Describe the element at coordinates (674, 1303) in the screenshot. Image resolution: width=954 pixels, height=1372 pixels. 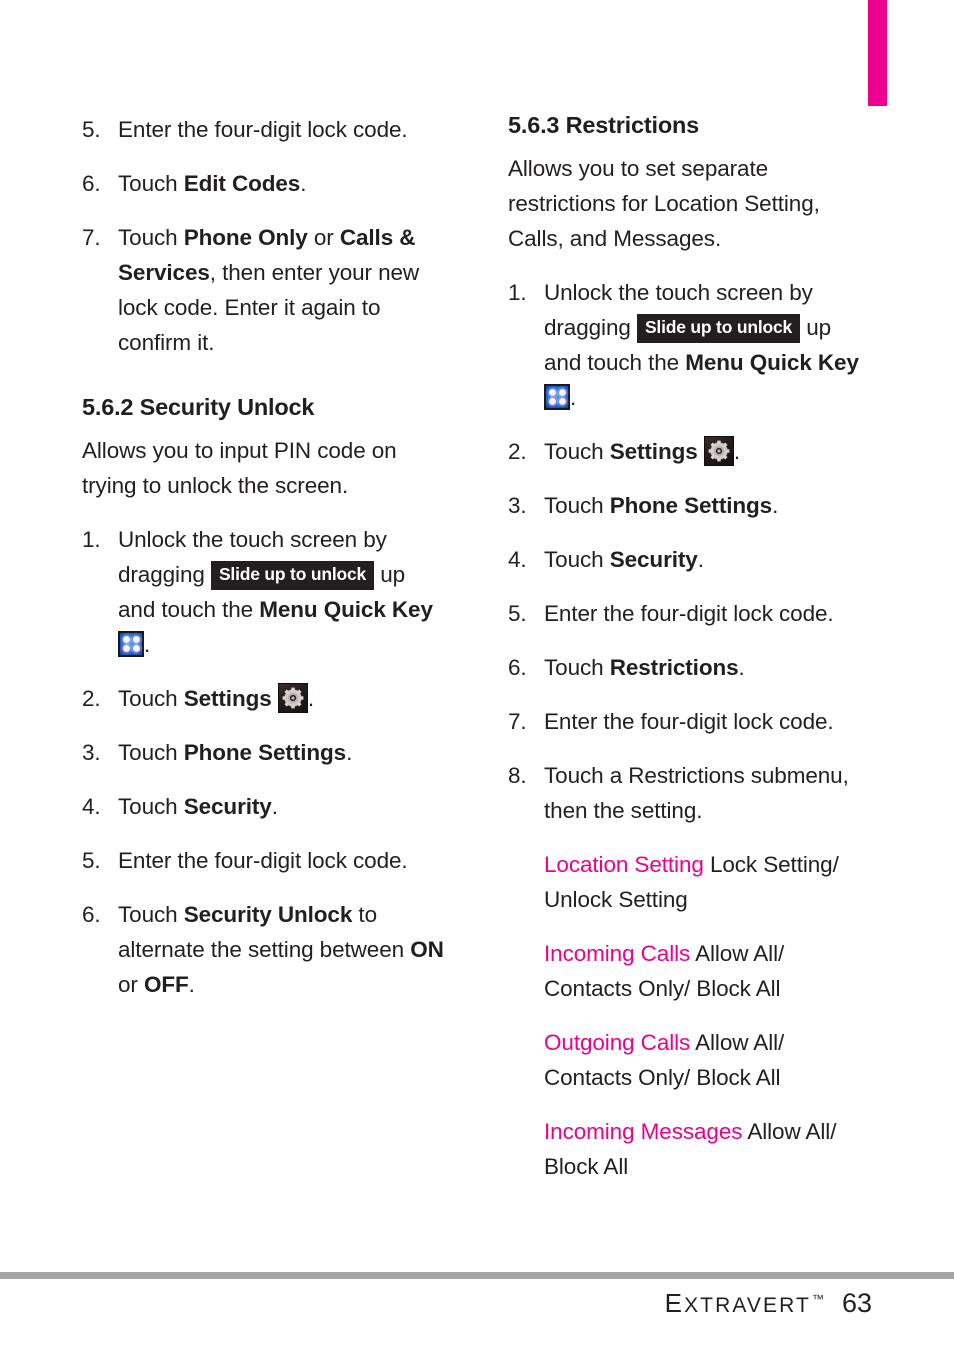
I see `brand-initial: E` at that location.